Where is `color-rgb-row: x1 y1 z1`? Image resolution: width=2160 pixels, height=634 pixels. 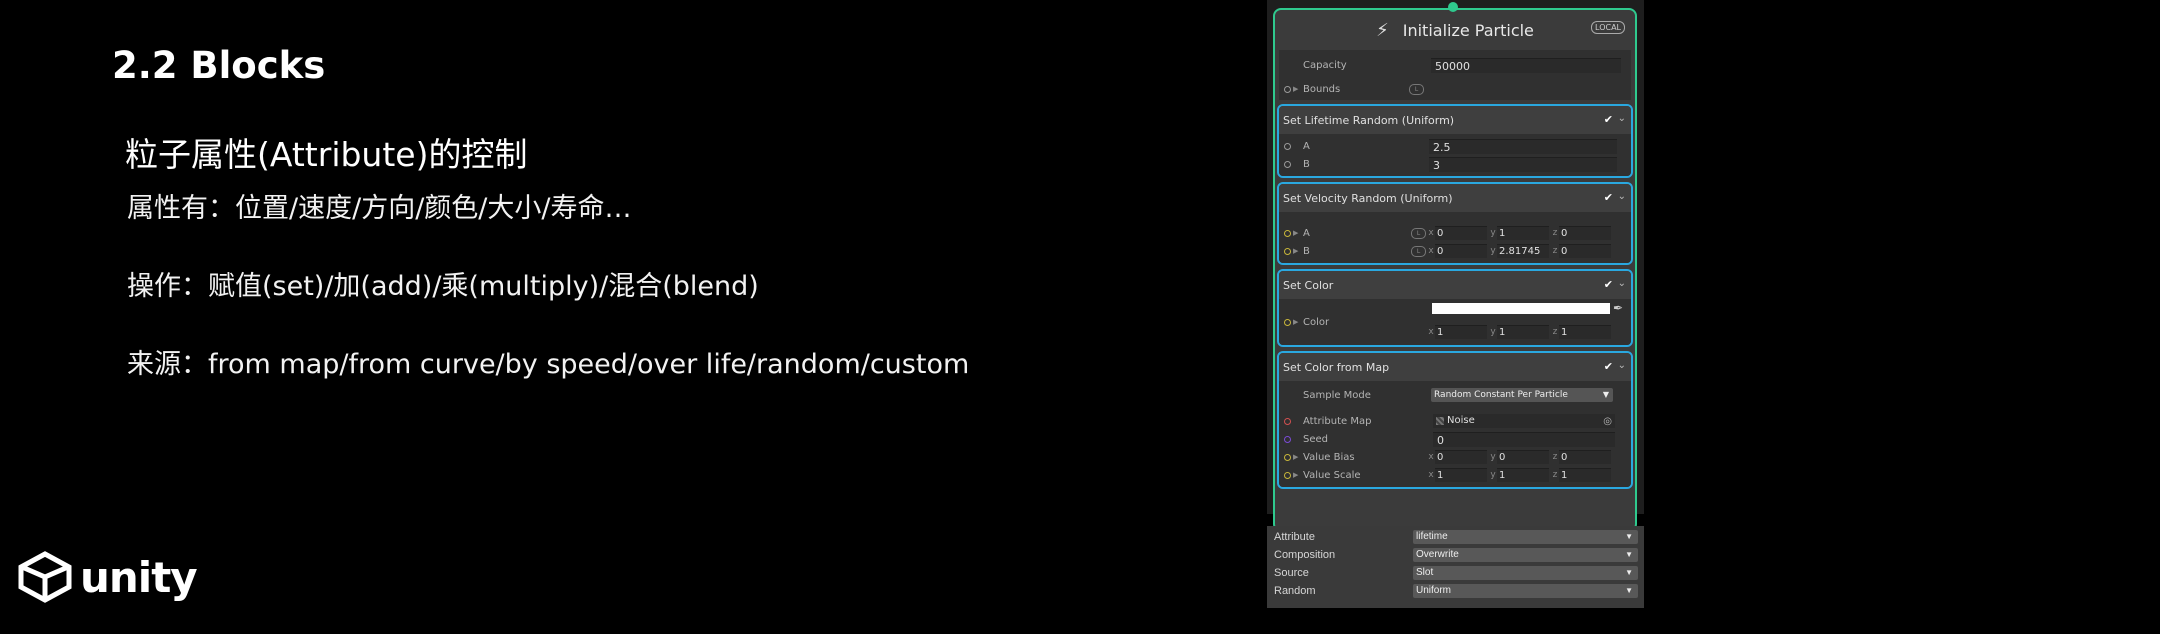 color-rgb-row: x1 y1 z1 is located at coordinates (1455, 332).